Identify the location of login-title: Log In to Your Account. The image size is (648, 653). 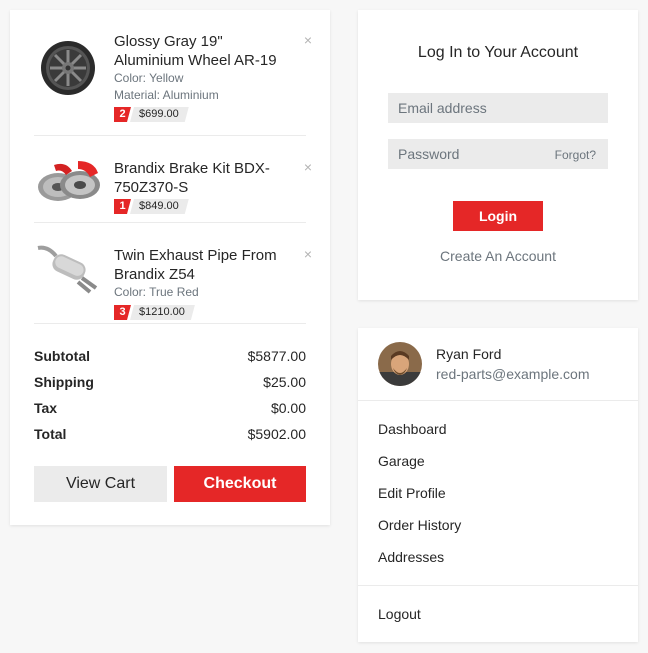
(498, 52).